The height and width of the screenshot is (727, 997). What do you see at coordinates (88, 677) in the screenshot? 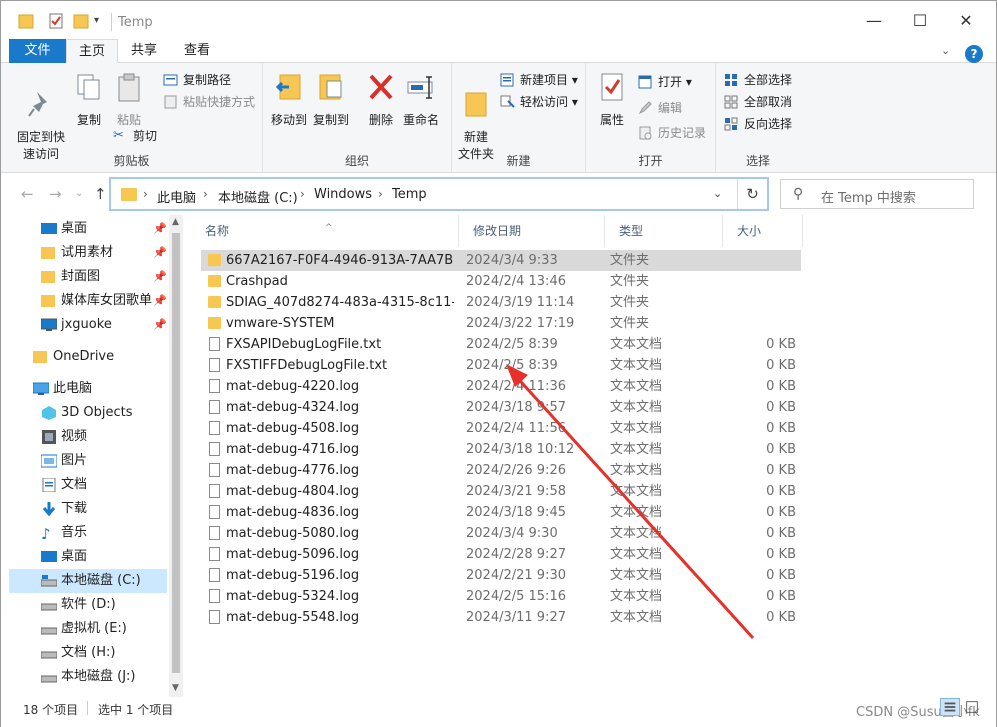
I see `nav-item-drive-j: 本地磁盘 (J:)` at bounding box center [88, 677].